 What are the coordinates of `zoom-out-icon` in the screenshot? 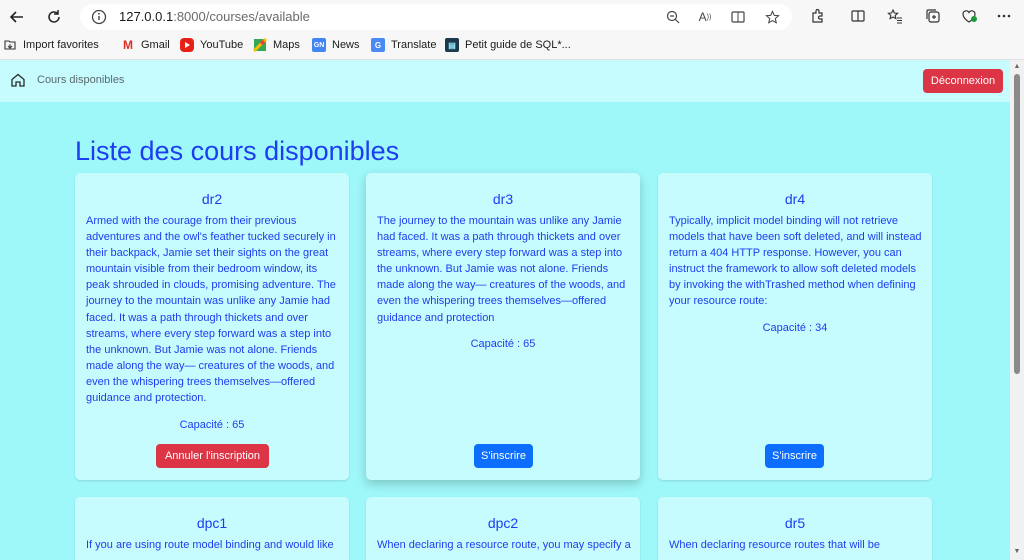 It's located at (673, 17).